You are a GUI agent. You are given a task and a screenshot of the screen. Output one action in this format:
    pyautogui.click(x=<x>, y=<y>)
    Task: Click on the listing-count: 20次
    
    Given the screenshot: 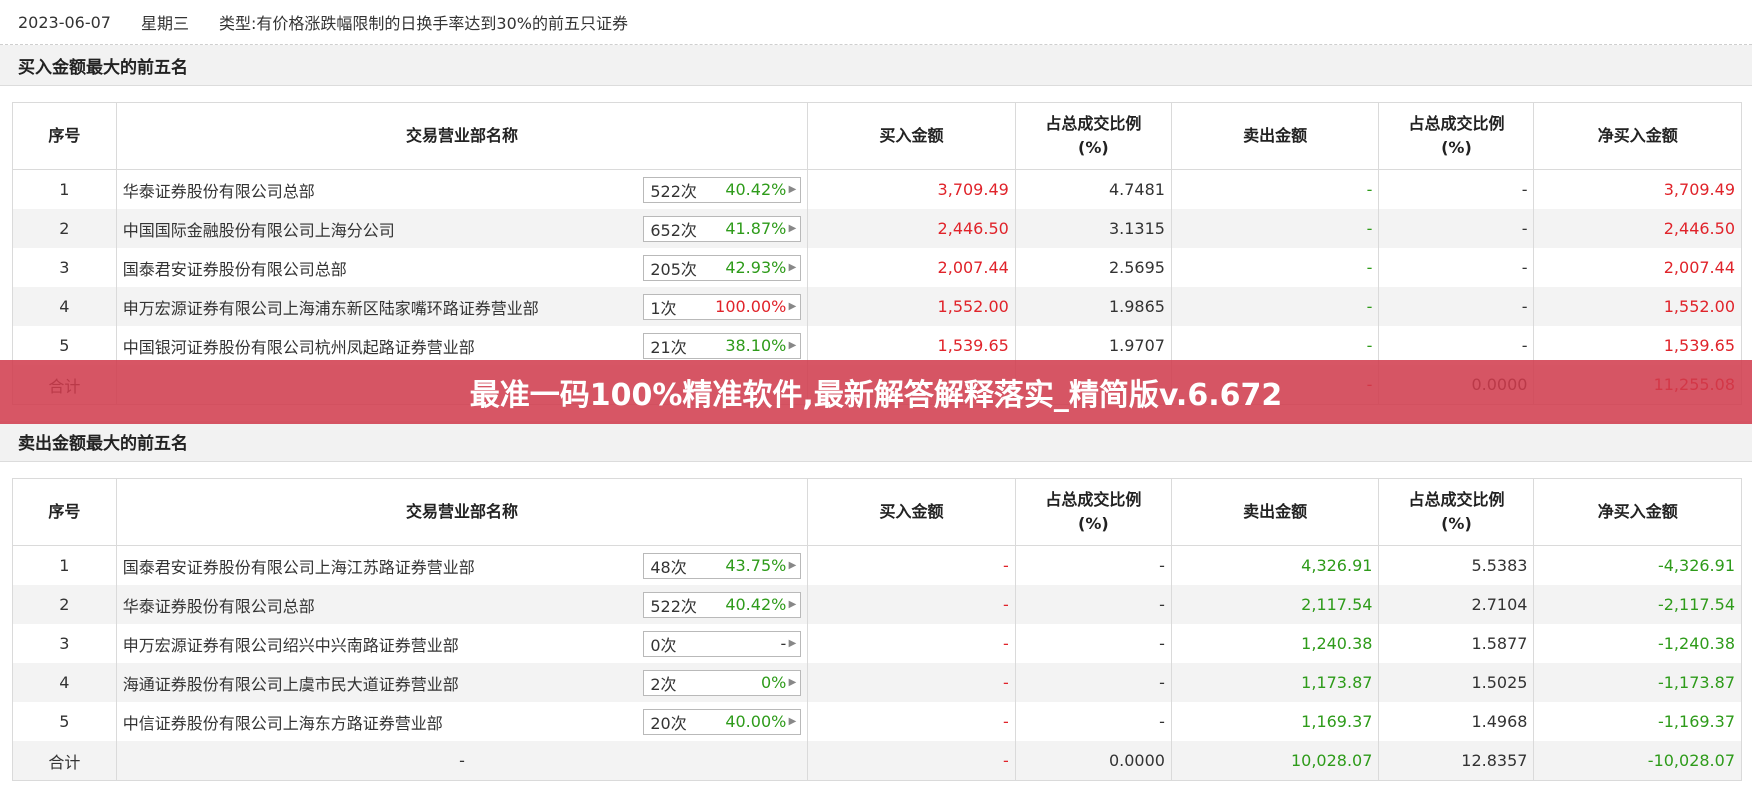 What is the action you would take?
    pyautogui.click(x=668, y=723)
    